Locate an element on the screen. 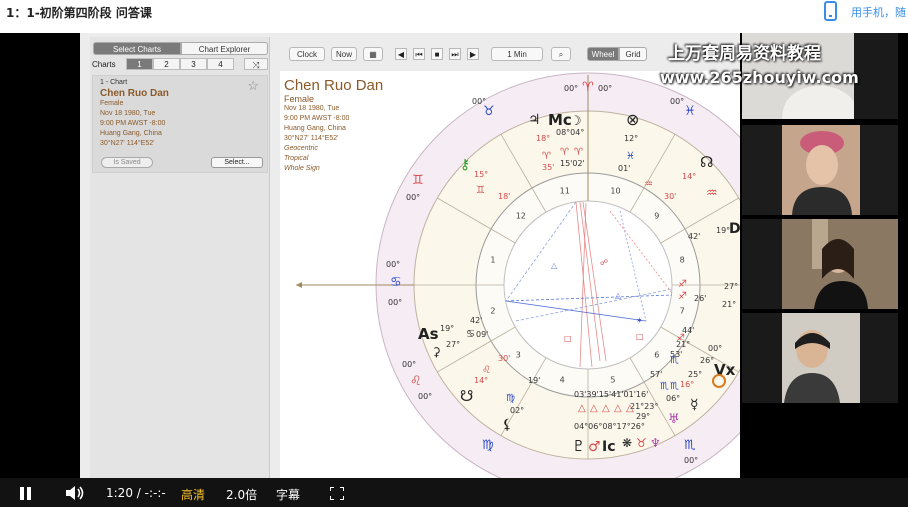 The image size is (908, 507). clock-button: Clock is located at coordinates (307, 54).